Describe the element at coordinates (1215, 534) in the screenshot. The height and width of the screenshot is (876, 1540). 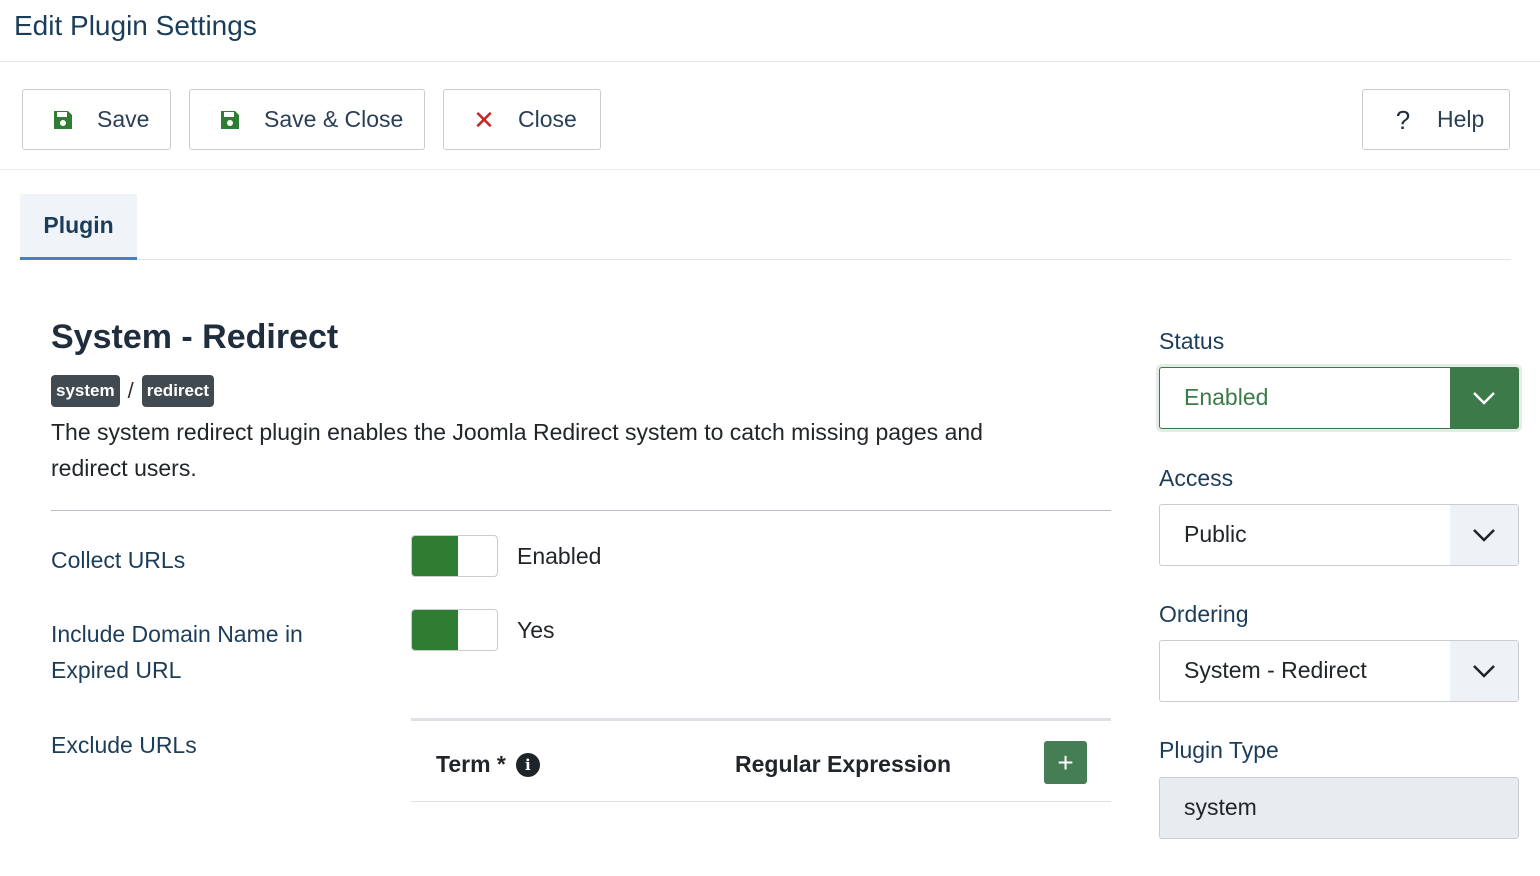
I see `access-value: Public` at that location.